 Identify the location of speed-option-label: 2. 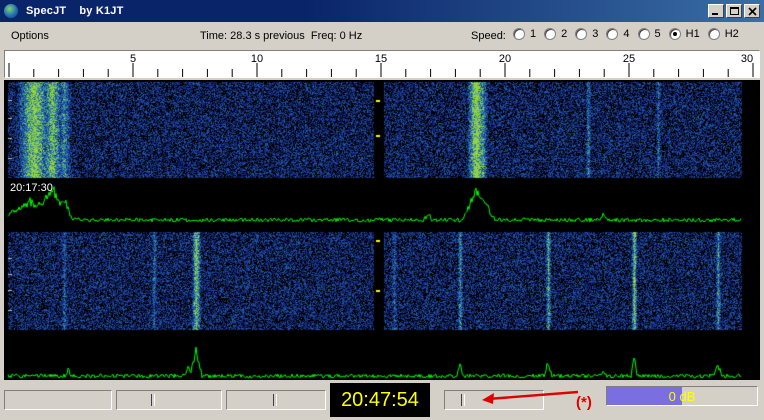
(564, 34).